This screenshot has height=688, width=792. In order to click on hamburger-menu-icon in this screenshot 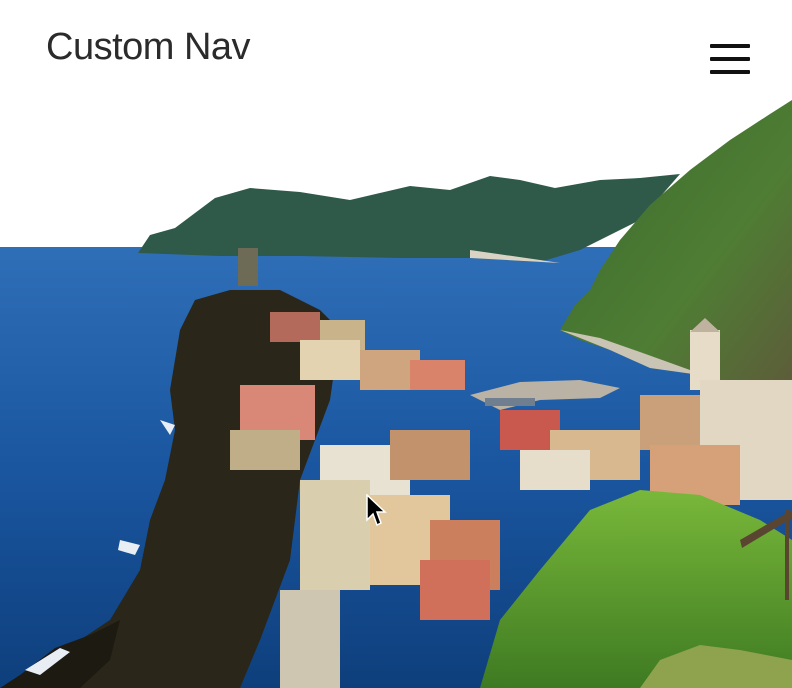, I will do `click(730, 61)`.